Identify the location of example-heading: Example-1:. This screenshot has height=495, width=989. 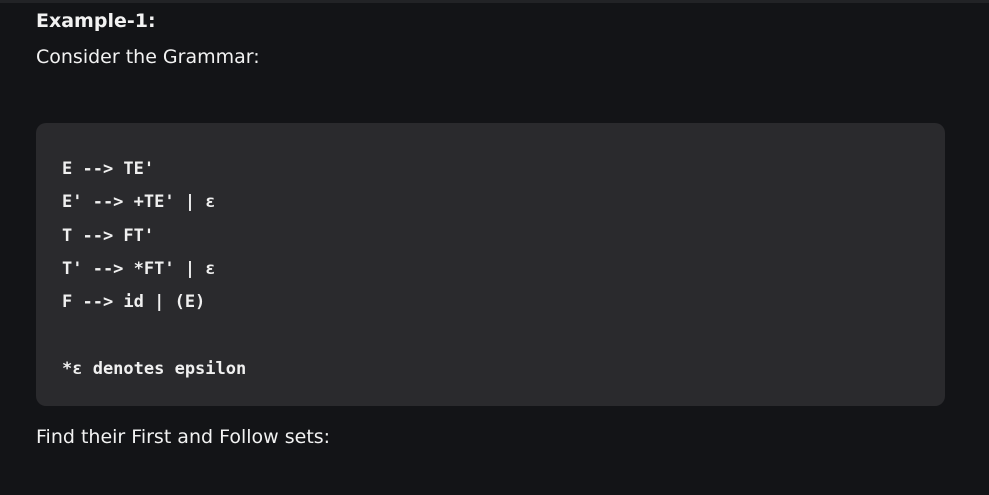
(96, 21).